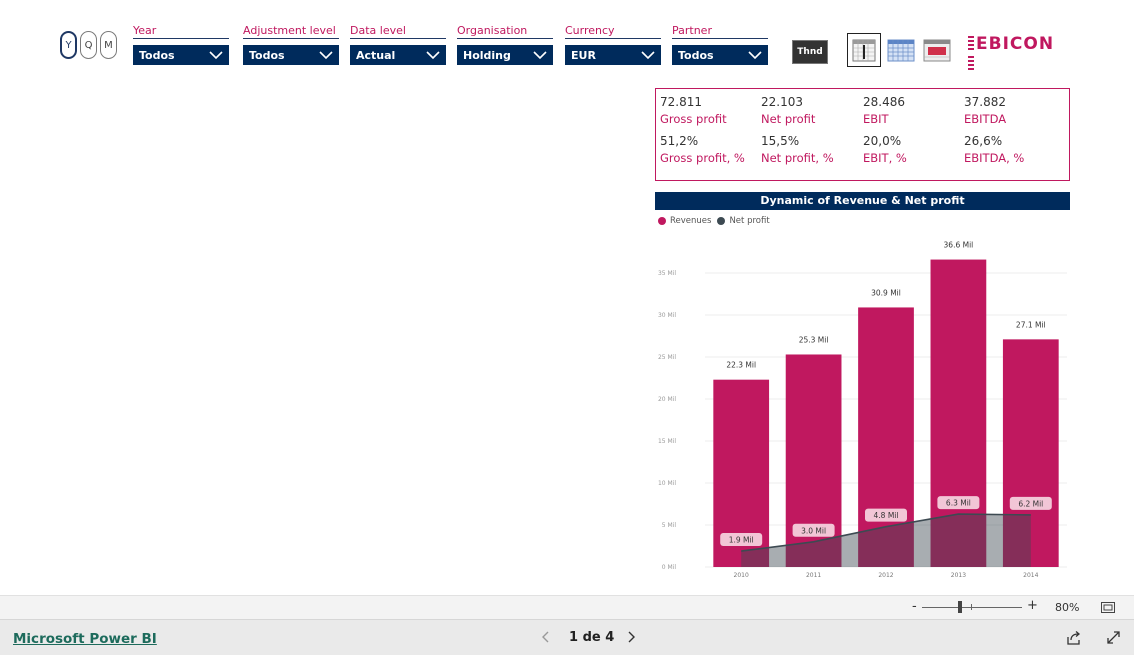 Image resolution: width=1134 pixels, height=655 pixels. Describe the element at coordinates (613, 55) in the screenshot. I see `currency-dropdown: EUR` at that location.